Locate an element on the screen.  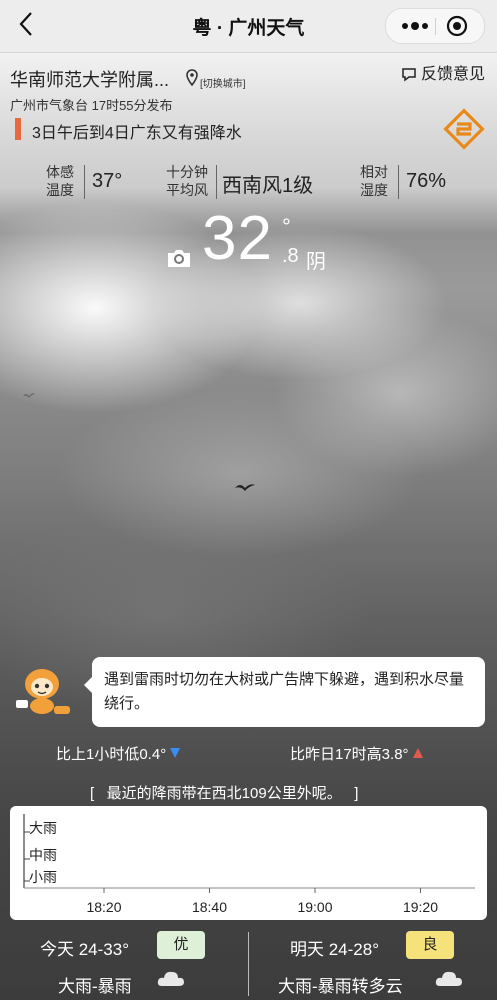
chat-bubble-icon is located at coordinates (409, 75).